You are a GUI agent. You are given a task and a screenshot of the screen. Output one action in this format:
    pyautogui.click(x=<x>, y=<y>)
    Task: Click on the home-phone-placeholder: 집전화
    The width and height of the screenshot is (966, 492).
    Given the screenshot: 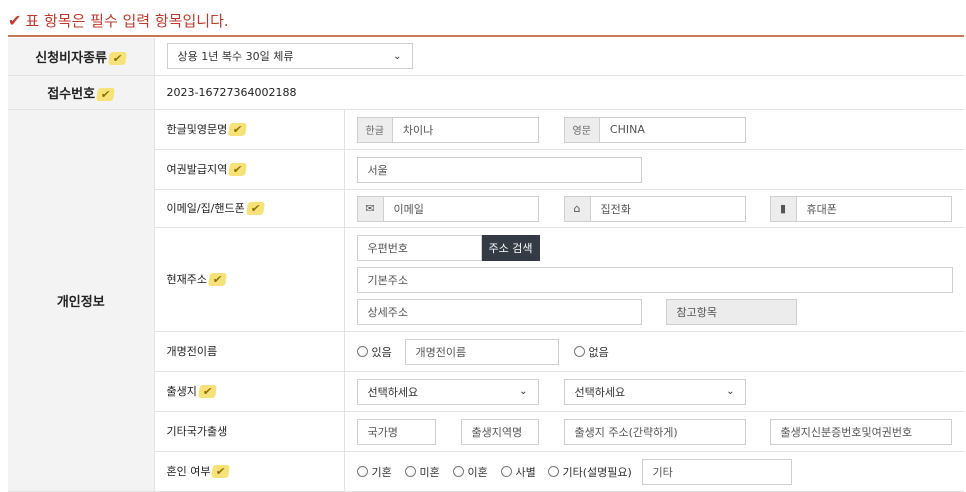 What is the action you would take?
    pyautogui.click(x=615, y=209)
    